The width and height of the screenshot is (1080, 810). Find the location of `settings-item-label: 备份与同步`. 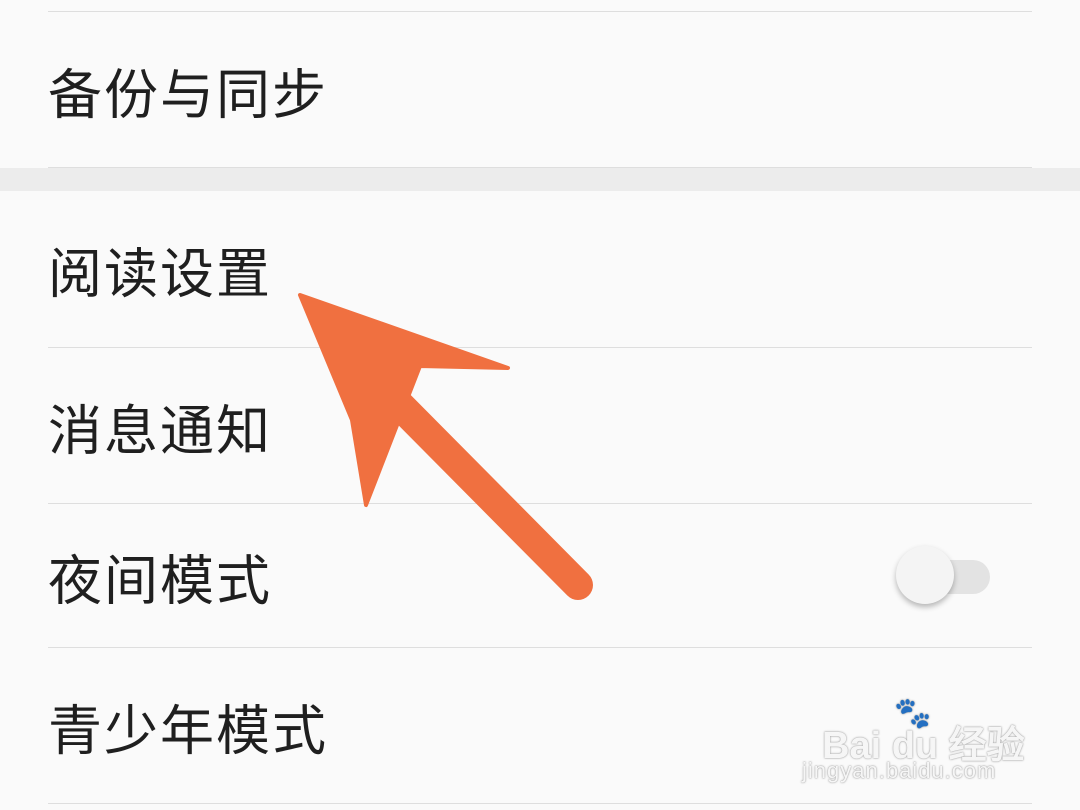

settings-item-label: 备份与同步 is located at coordinates (188, 94).